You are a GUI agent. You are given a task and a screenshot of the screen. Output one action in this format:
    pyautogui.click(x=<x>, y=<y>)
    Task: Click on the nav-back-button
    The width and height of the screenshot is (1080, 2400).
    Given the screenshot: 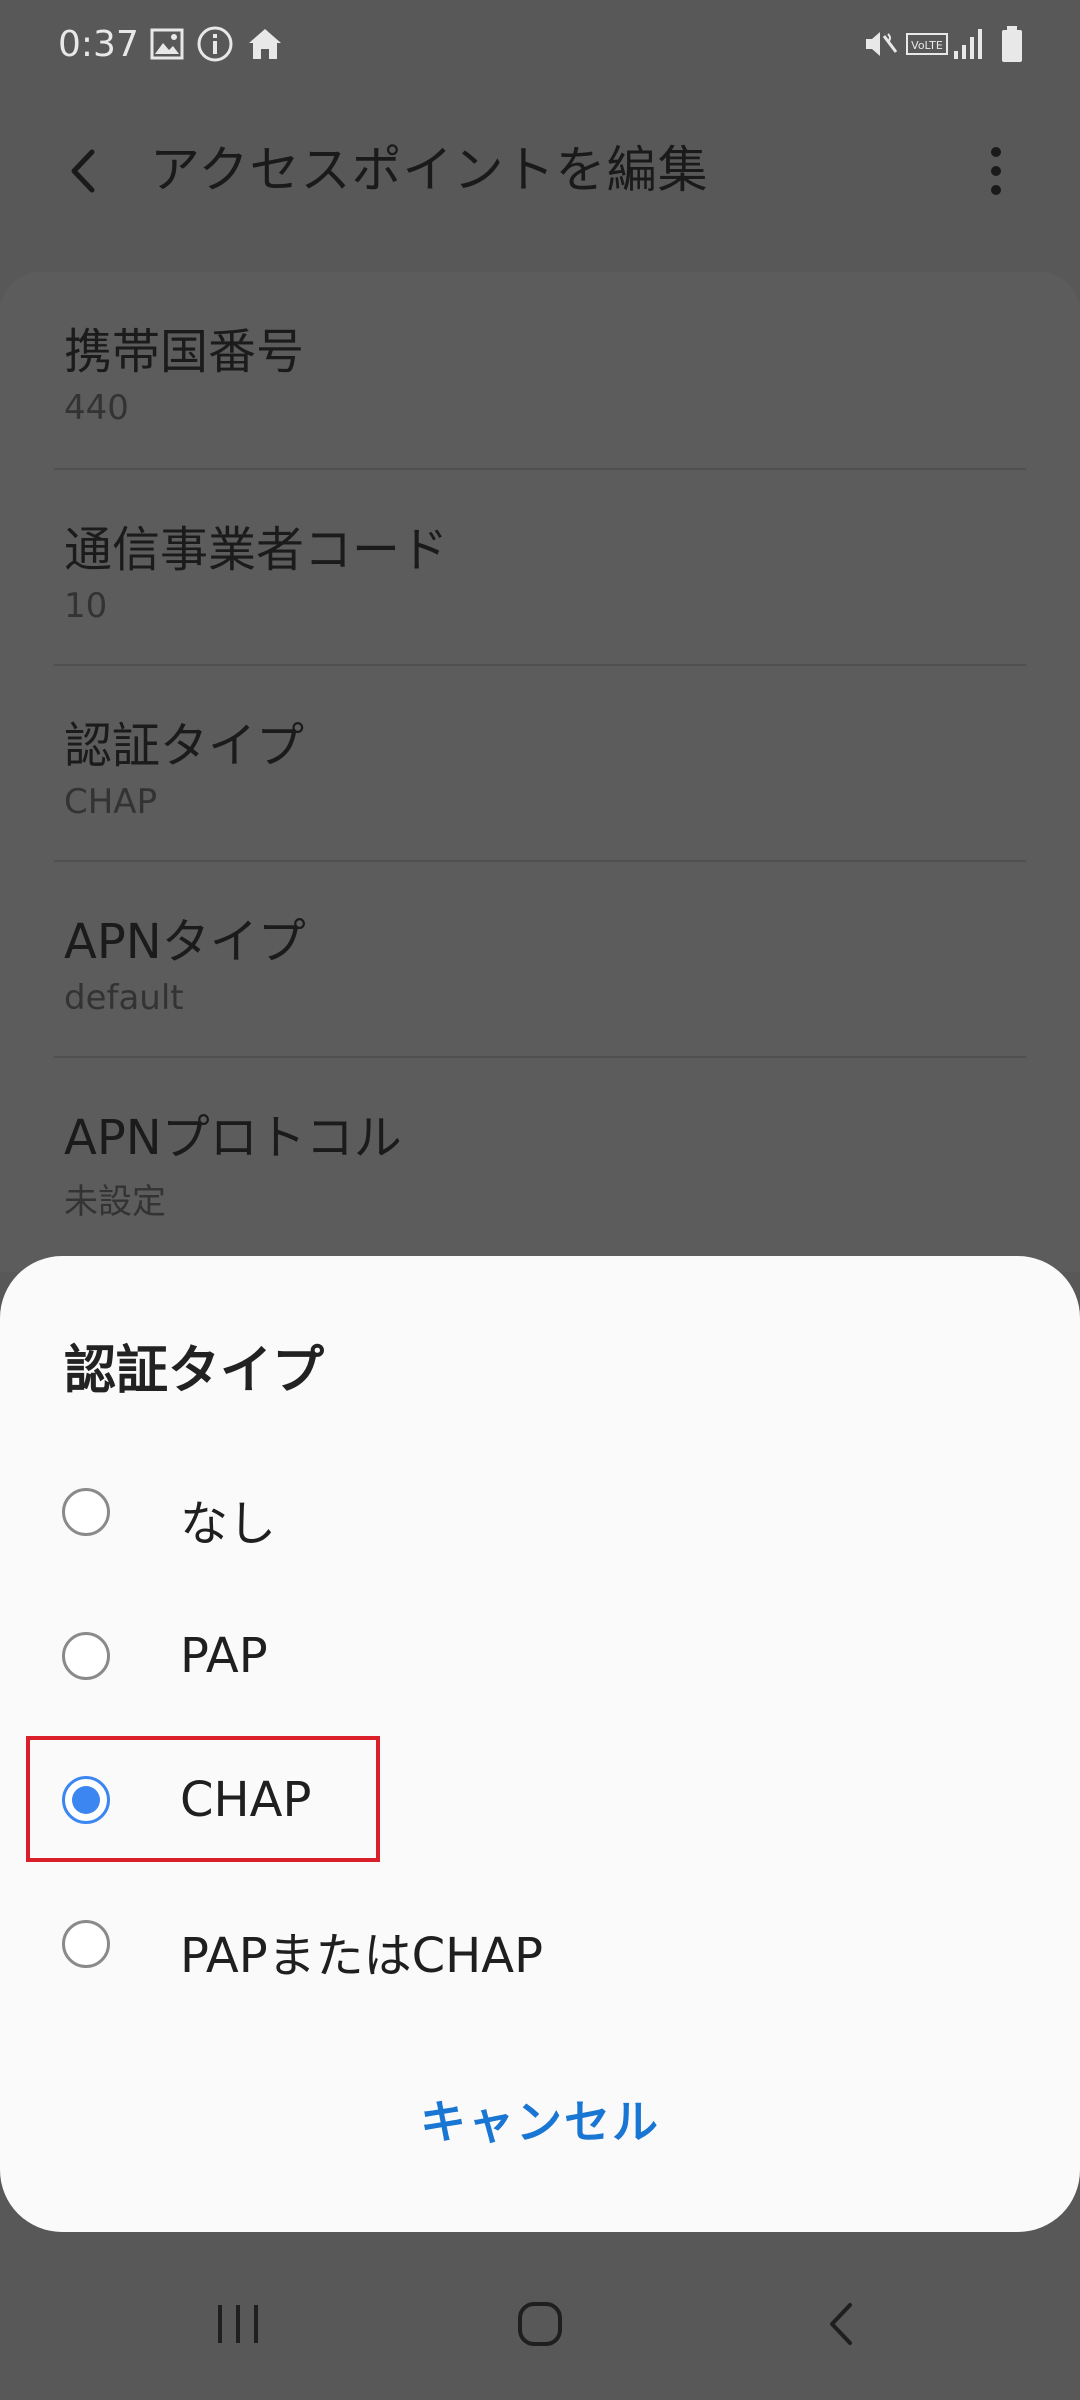 What is the action you would take?
    pyautogui.click(x=842, y=2324)
    